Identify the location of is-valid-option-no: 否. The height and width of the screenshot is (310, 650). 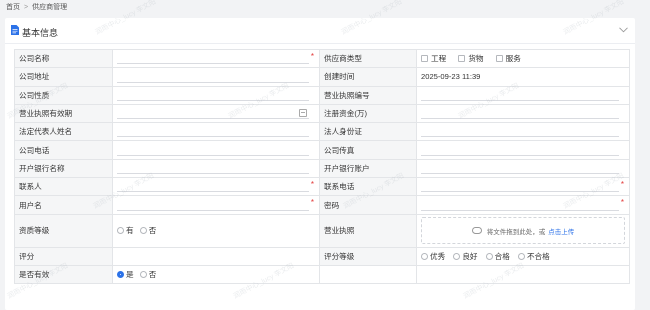
(147, 274).